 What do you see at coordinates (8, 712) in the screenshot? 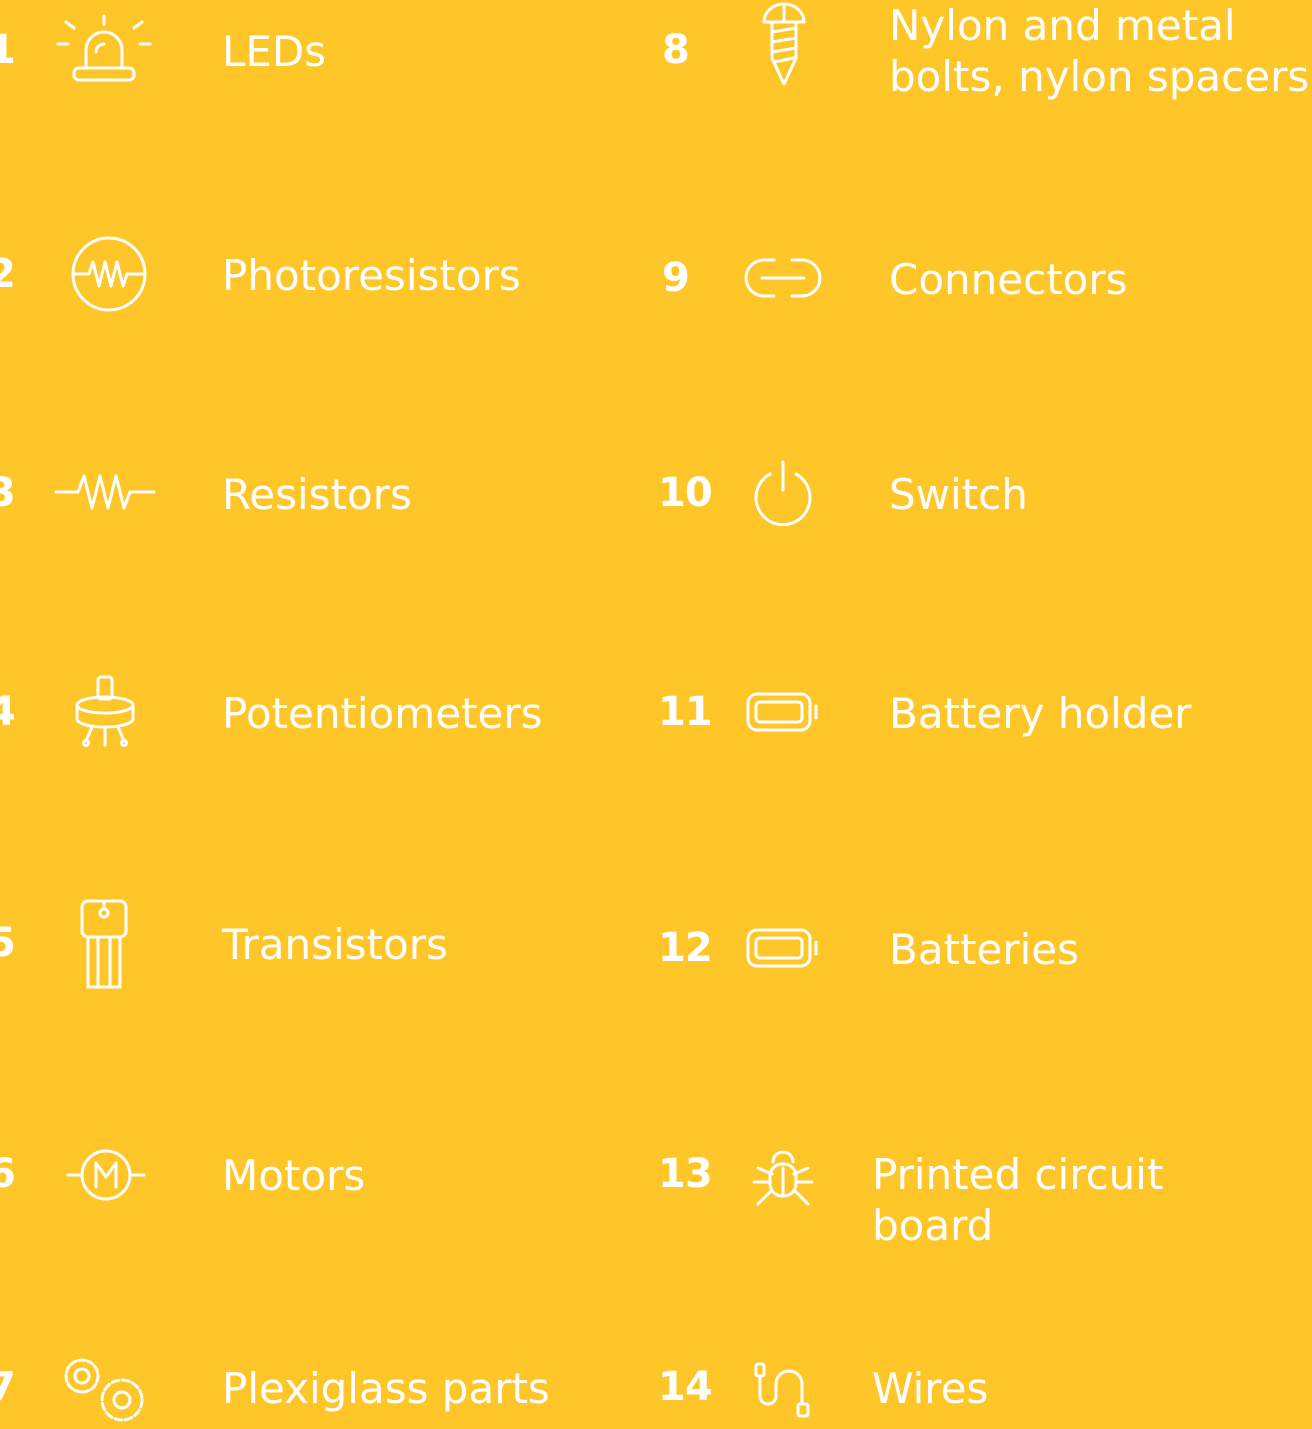
I see `item-number: 4` at bounding box center [8, 712].